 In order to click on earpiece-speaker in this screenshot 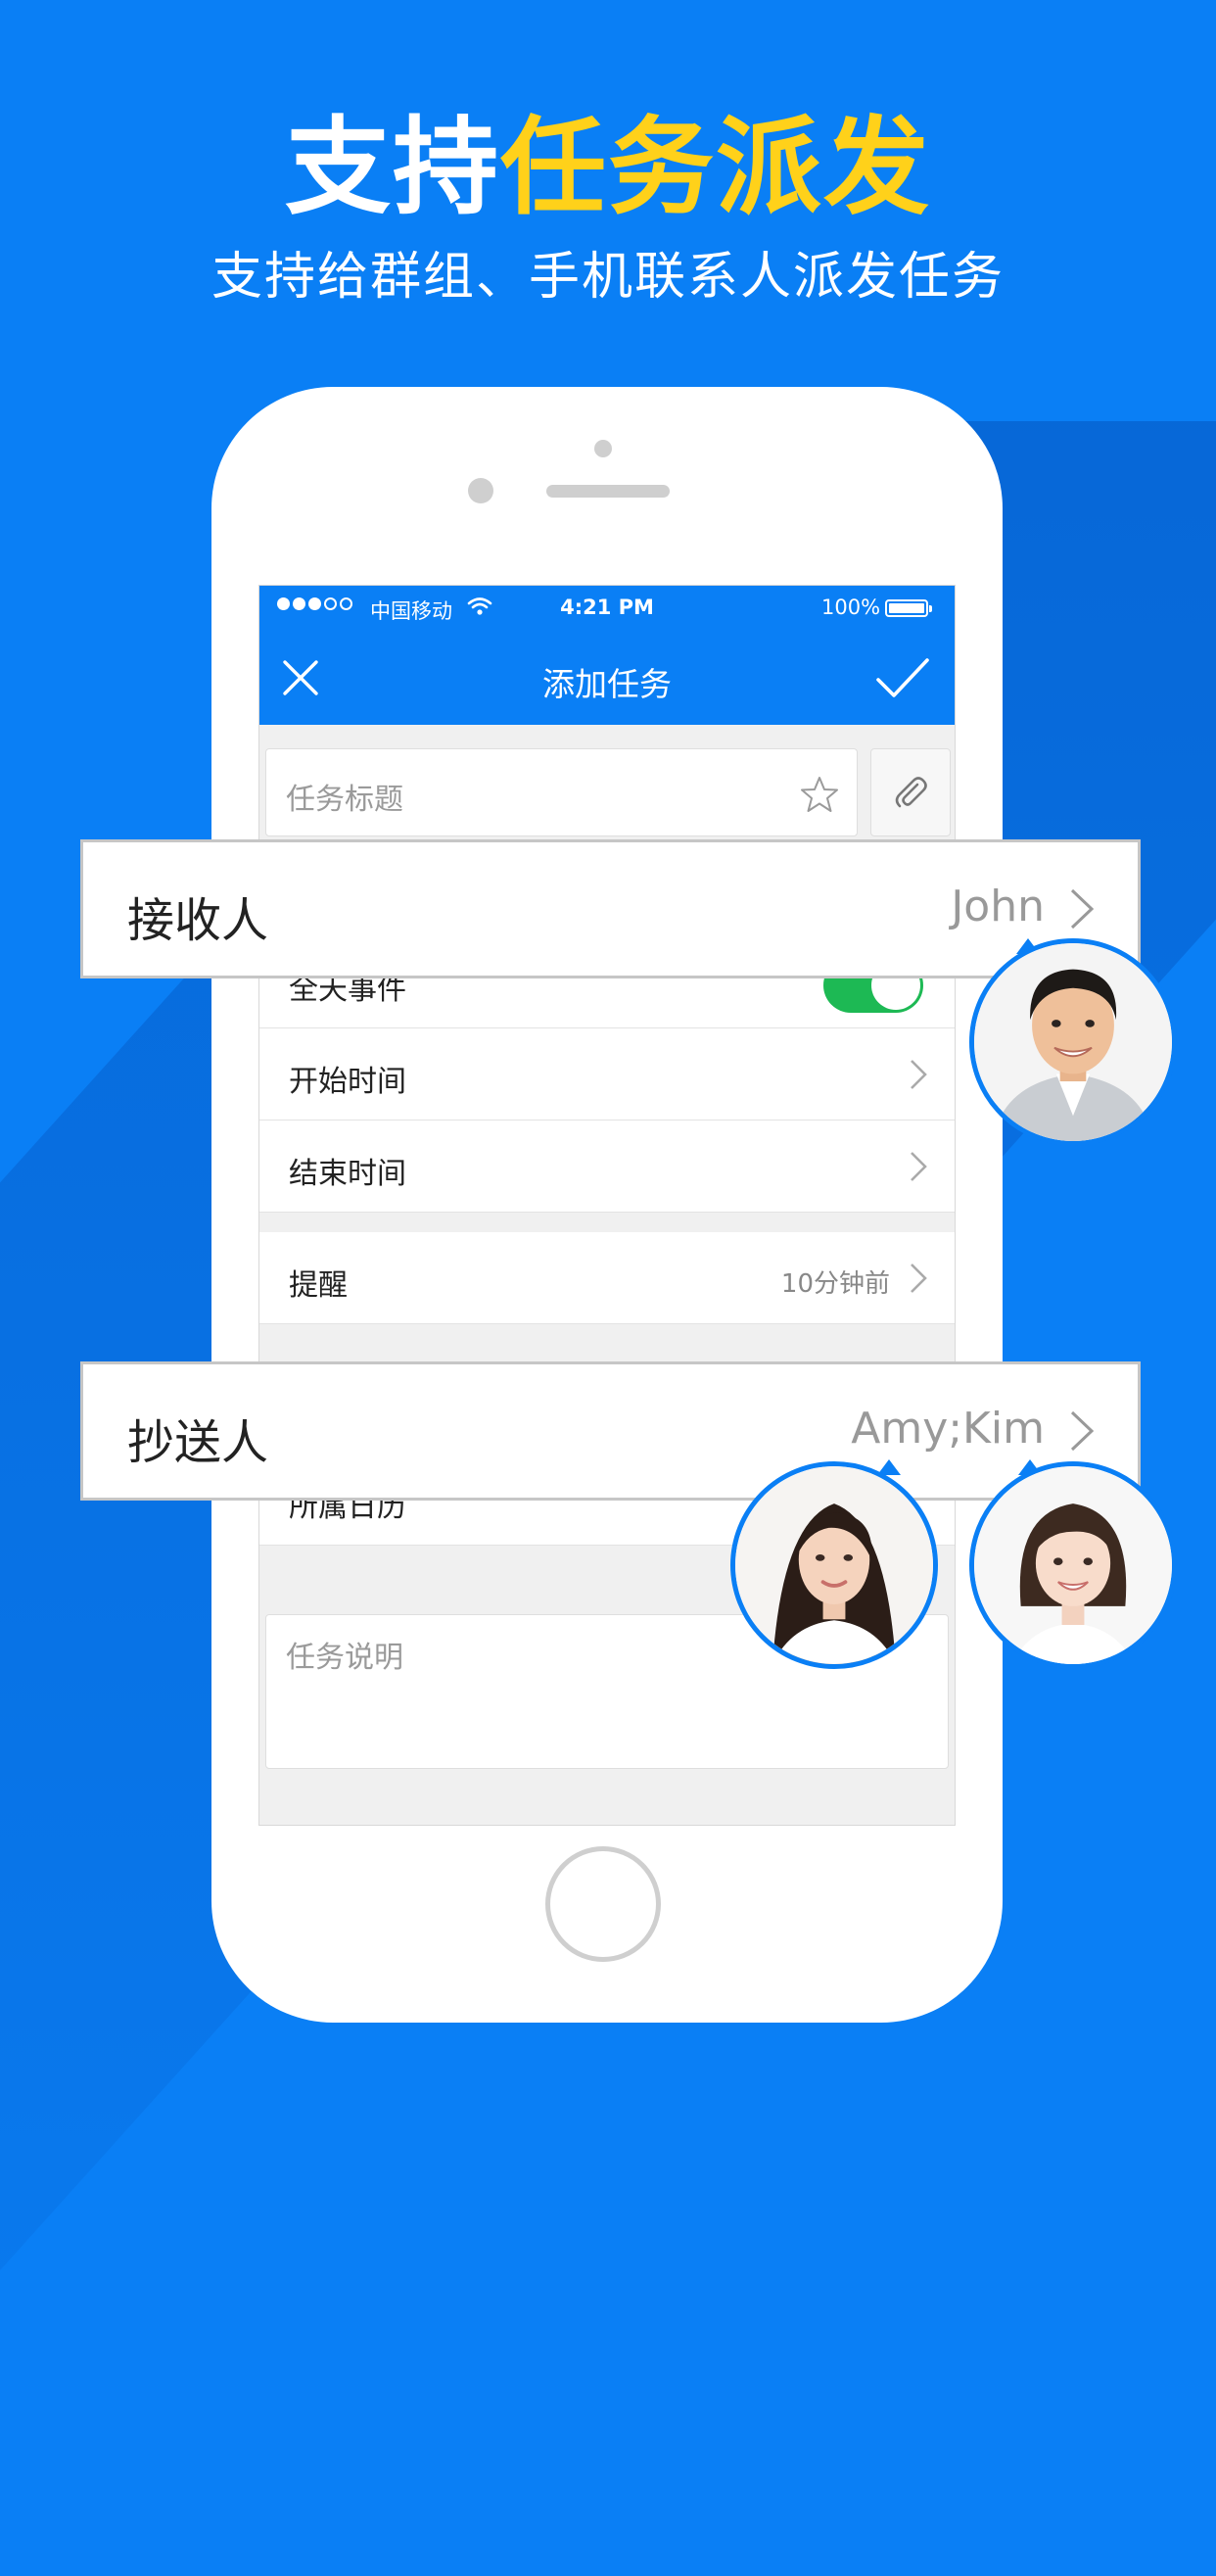, I will do `click(608, 492)`.